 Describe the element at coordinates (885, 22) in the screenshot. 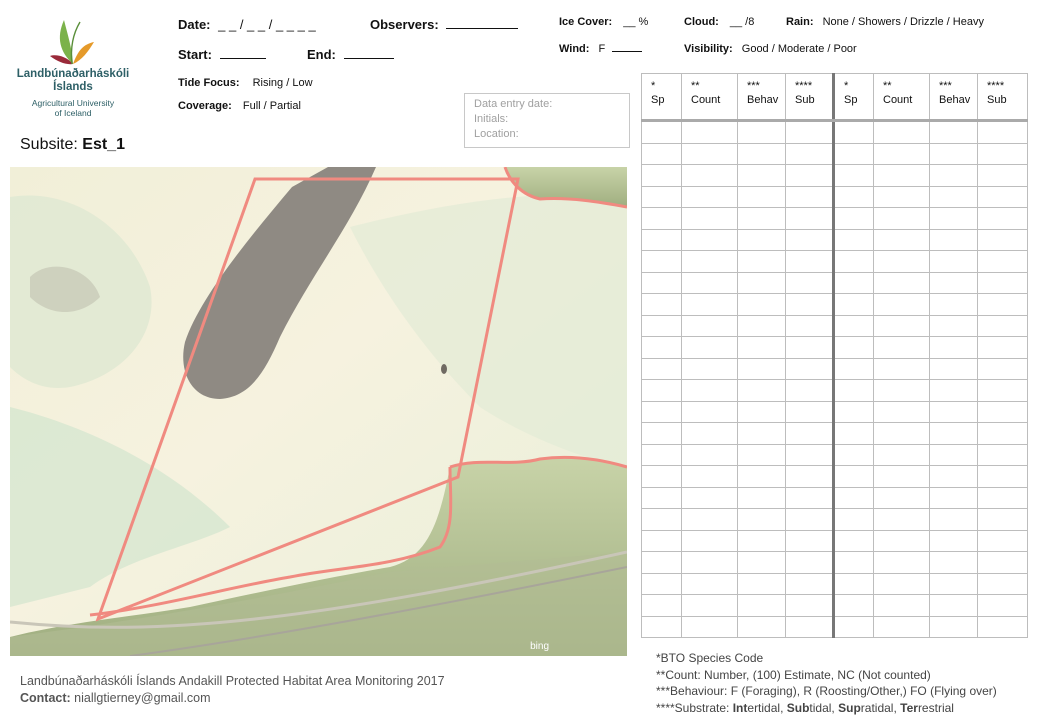

I see `rain-field: Rain: None / Showers / Drizzle / Heavy` at that location.